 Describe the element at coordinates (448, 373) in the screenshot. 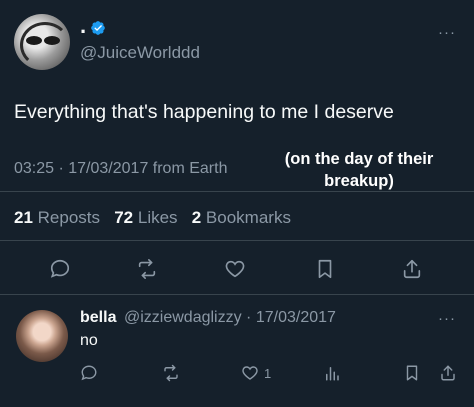

I see `reply-share-icon` at that location.